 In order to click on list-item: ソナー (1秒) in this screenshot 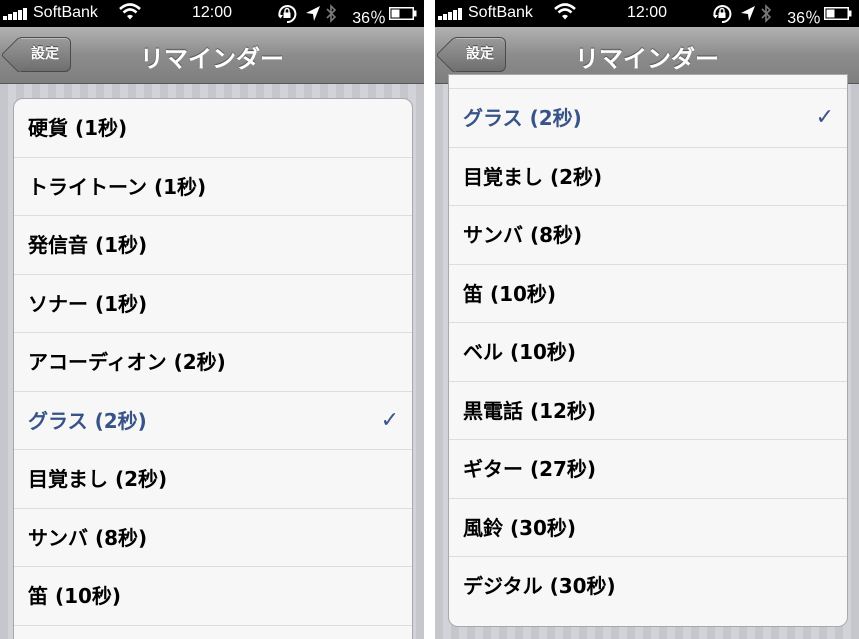, I will do `click(213, 304)`.